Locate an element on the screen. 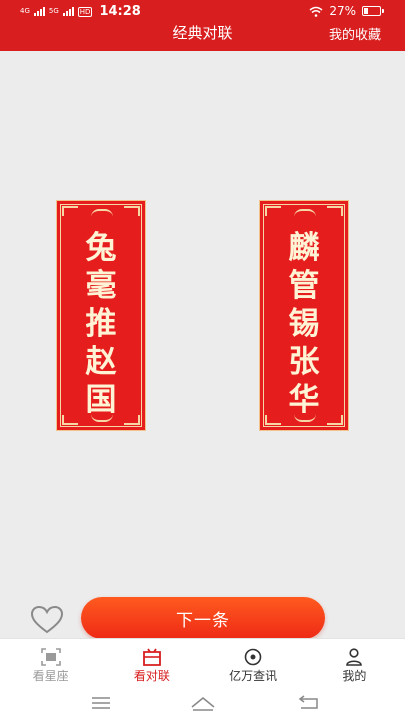 The width and height of the screenshot is (405, 720). tab-label: 我的 is located at coordinates (354, 676).